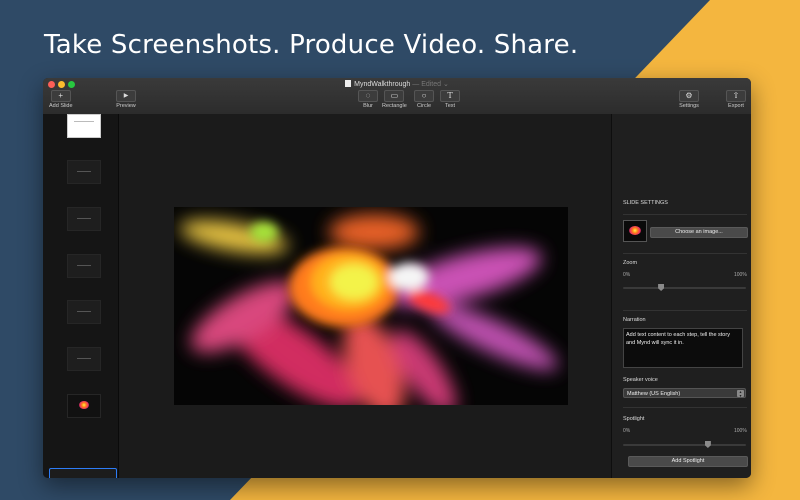 Image resolution: width=800 pixels, height=500 pixels. I want to click on document-name: MyndWalkthrough, so click(382, 84).